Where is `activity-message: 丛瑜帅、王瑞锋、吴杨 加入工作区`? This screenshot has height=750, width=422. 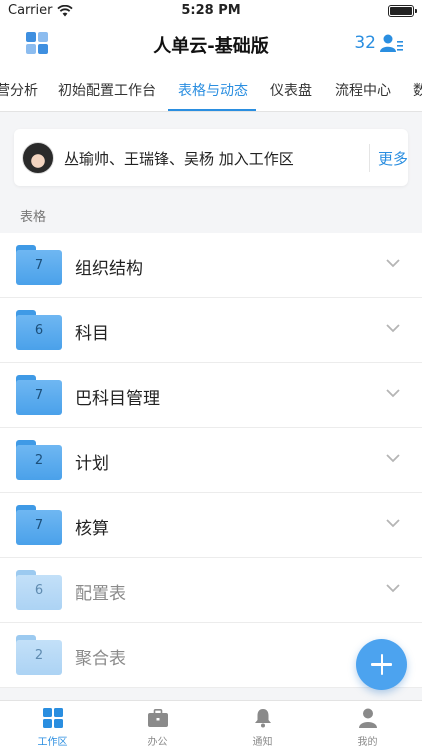 activity-message: 丛瑜帅、王瑞锋、吴杨 加入工作区 is located at coordinates (179, 159).